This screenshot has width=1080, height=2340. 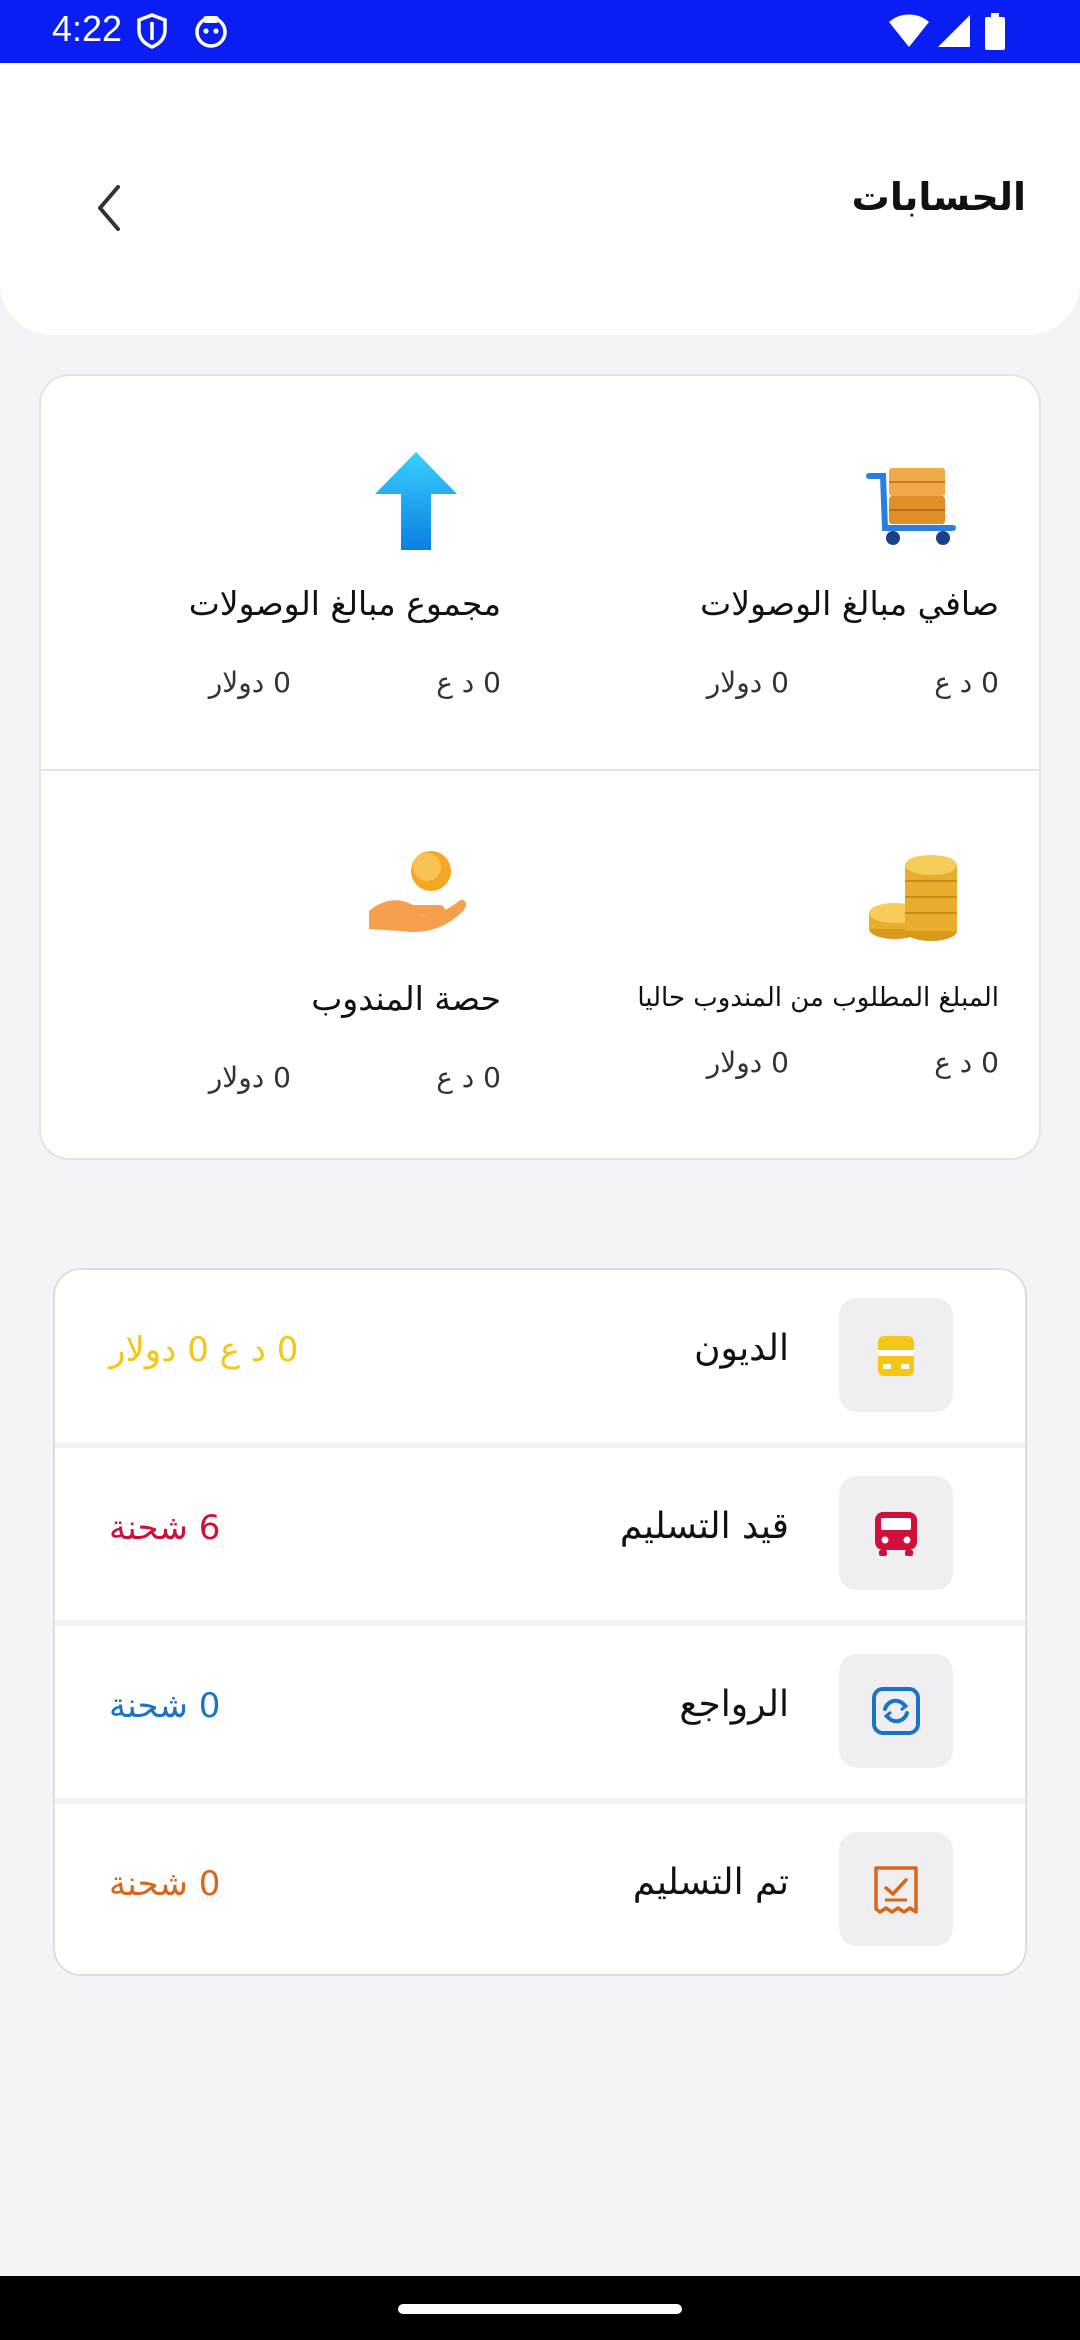 I want to click on battery-icon, so click(x=995, y=31).